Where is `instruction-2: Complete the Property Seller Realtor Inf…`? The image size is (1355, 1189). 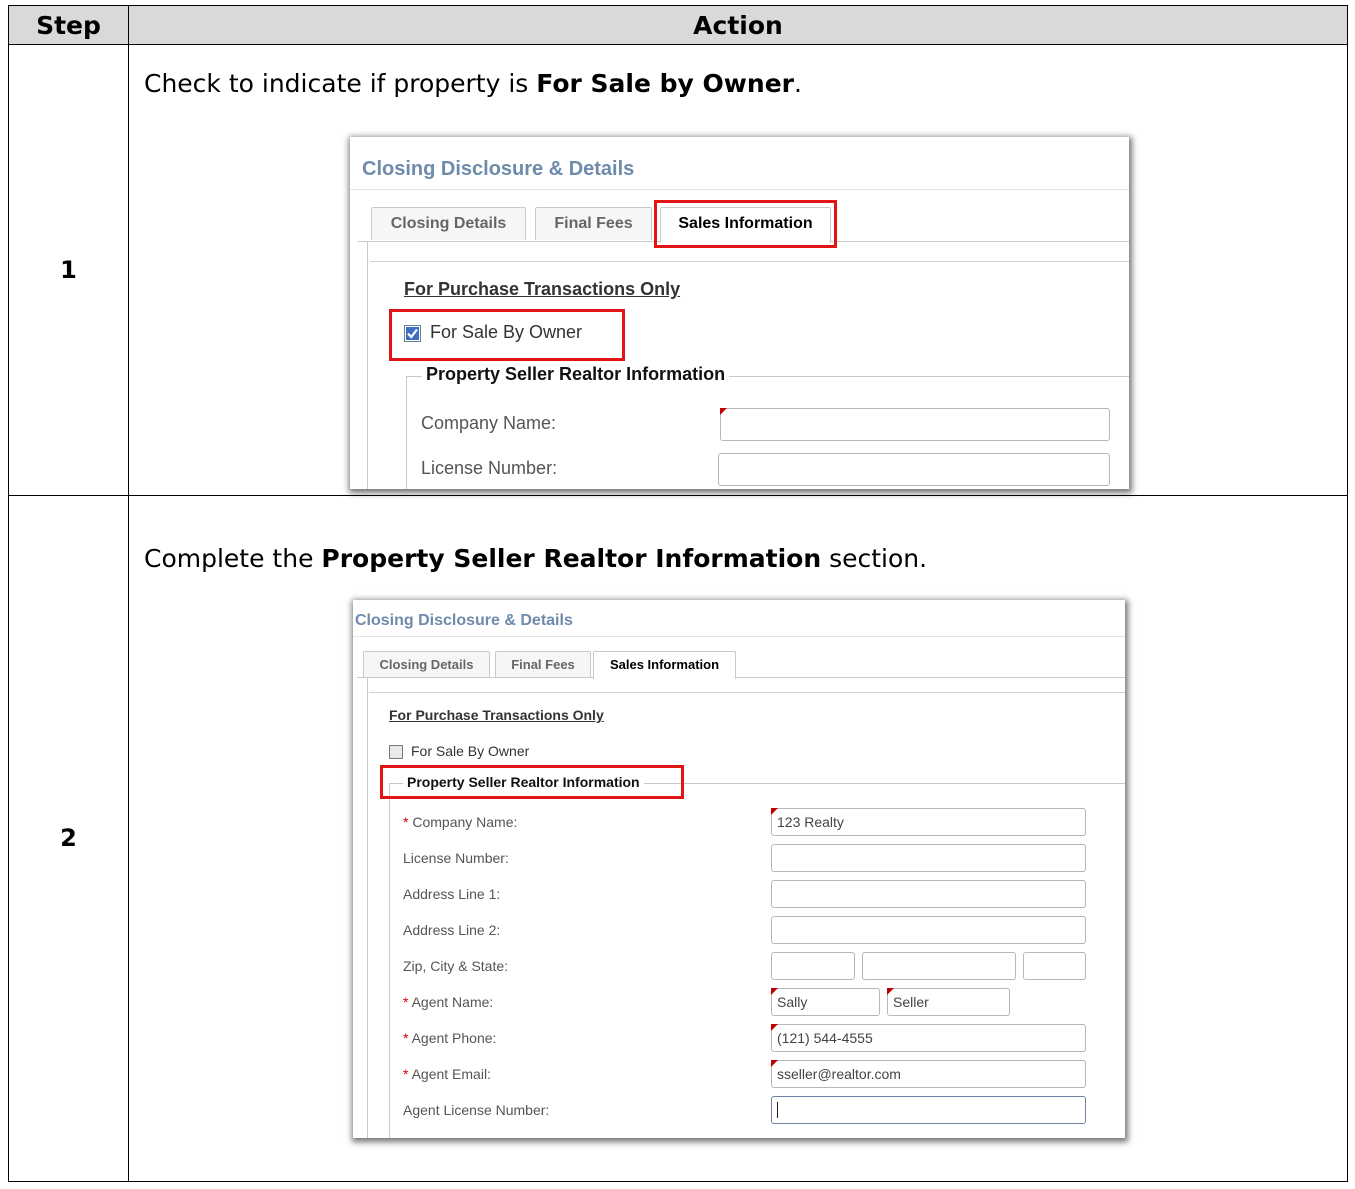
instruction-2: Complete the Property Seller Realtor Inf… is located at coordinates (535, 558).